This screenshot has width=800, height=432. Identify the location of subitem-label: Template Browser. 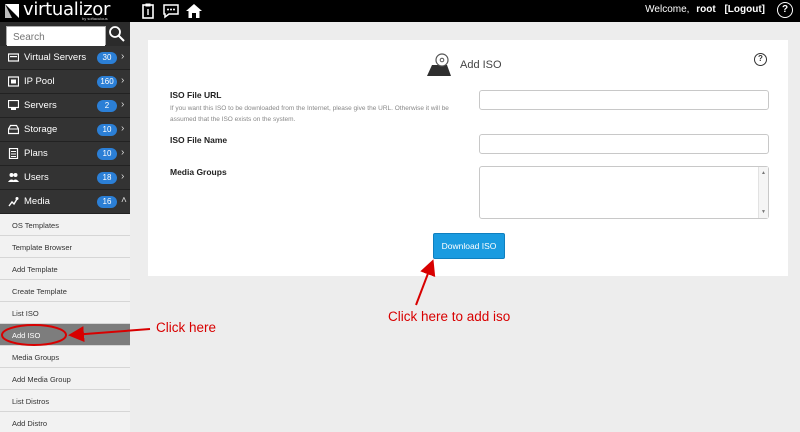
(42, 247).